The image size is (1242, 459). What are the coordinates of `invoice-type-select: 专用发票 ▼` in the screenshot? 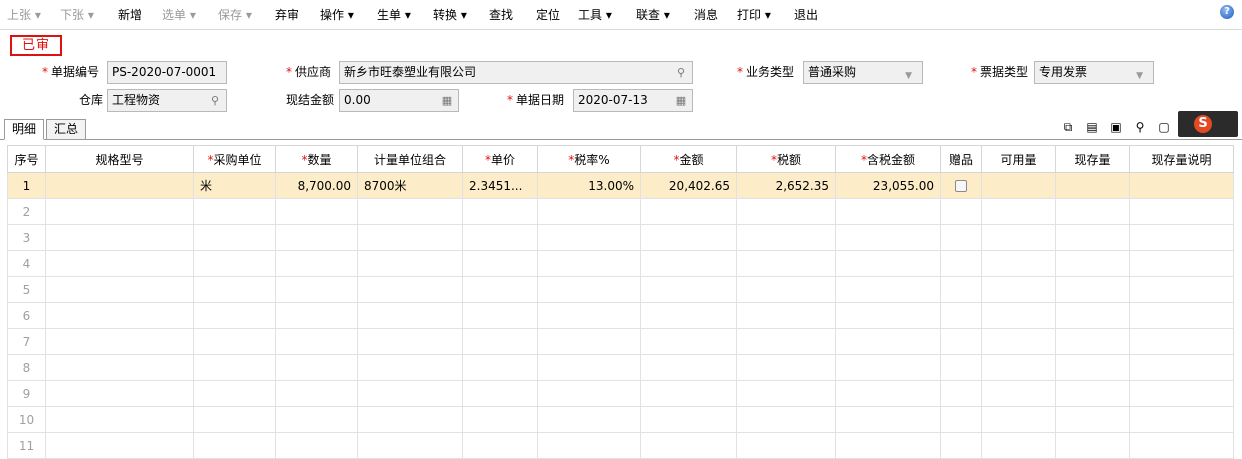 It's located at (1094, 72).